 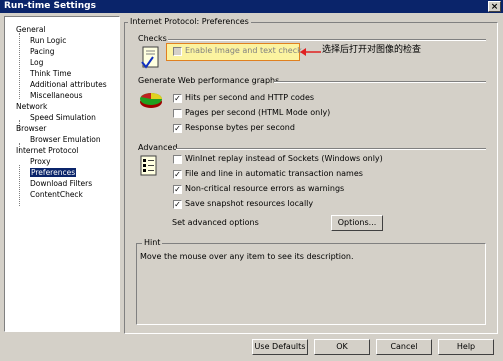 What do you see at coordinates (152, 243) in the screenshot?
I see `hint-heading: Hint` at bounding box center [152, 243].